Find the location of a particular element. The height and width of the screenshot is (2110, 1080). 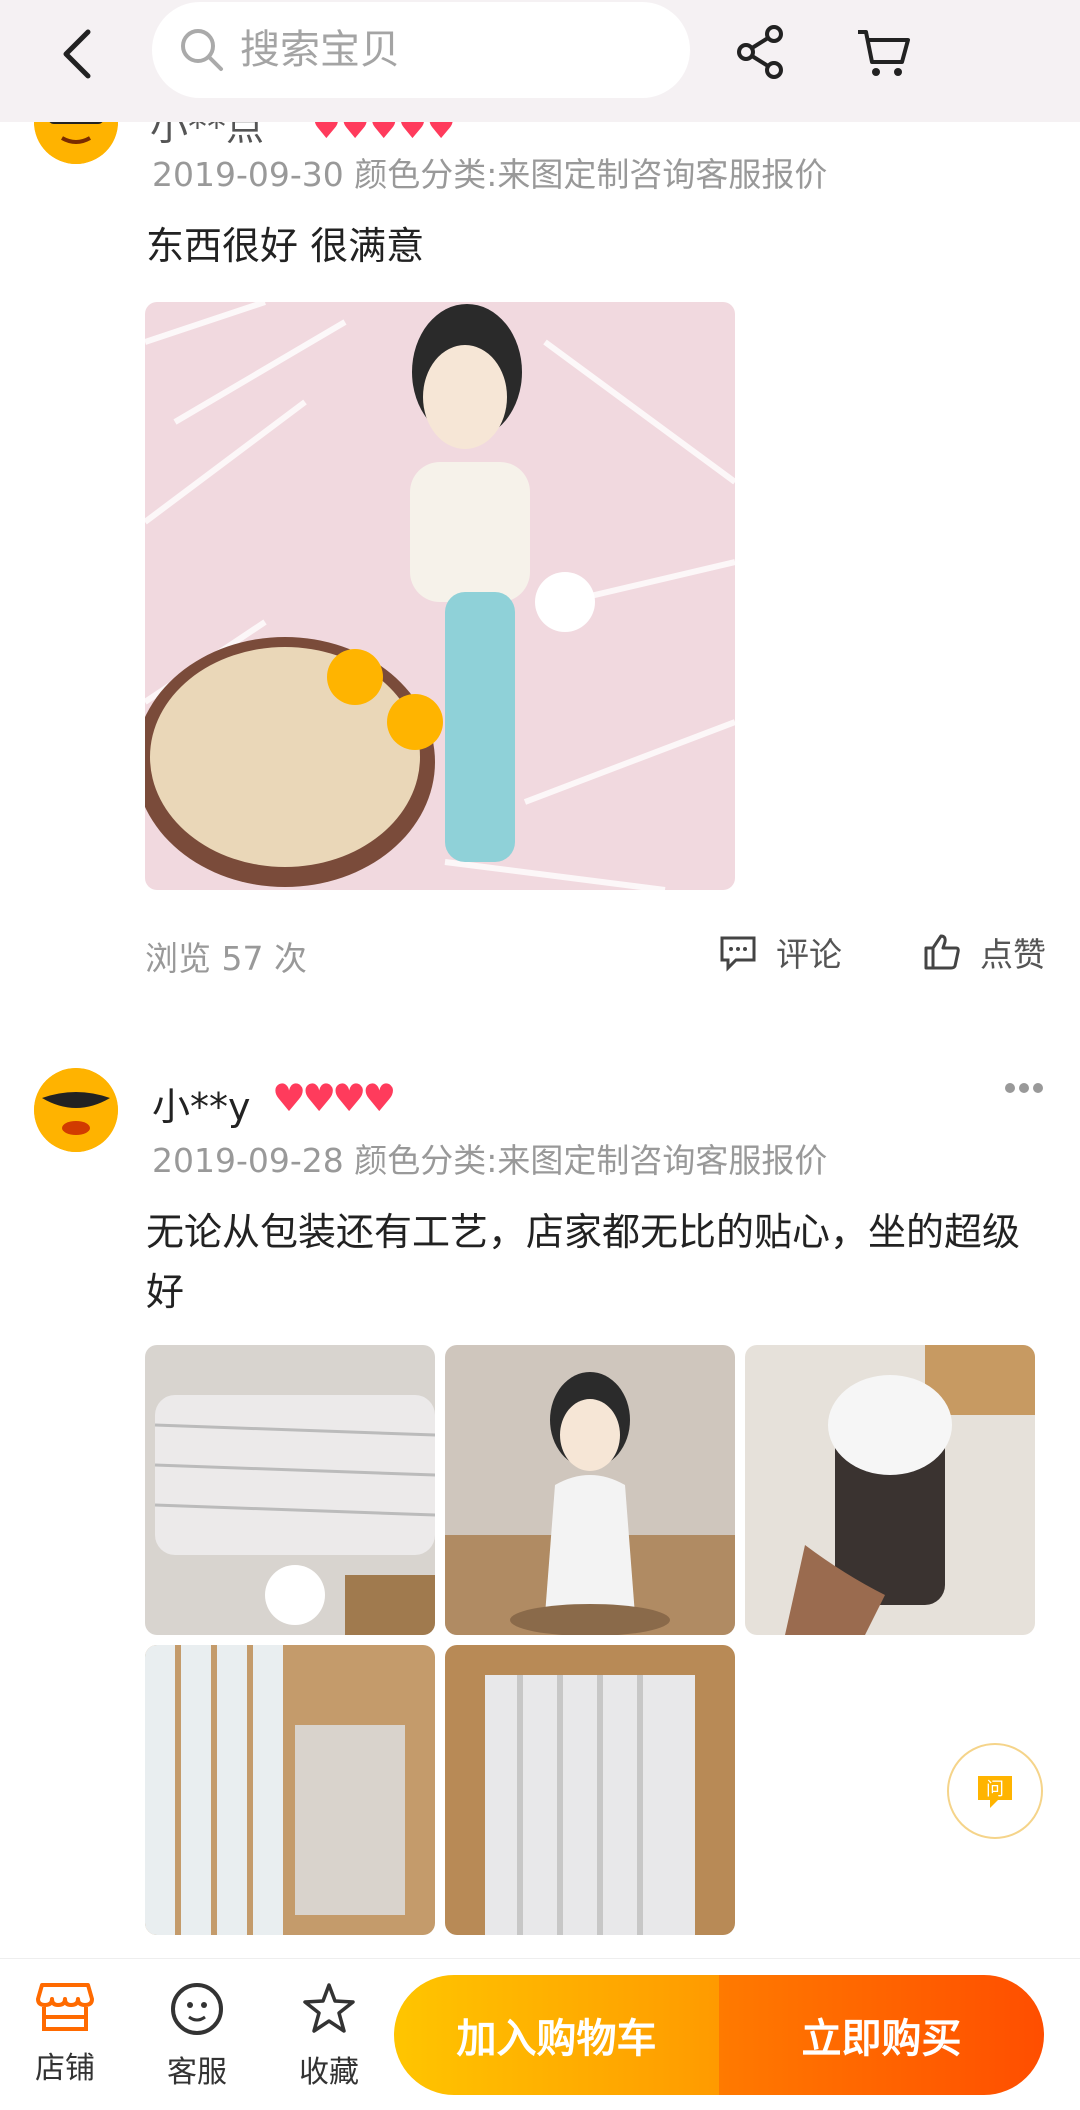

review-date-variant: 2019-09-30 颜色分类:来图定制咨询客服报价 is located at coordinates (490, 174).